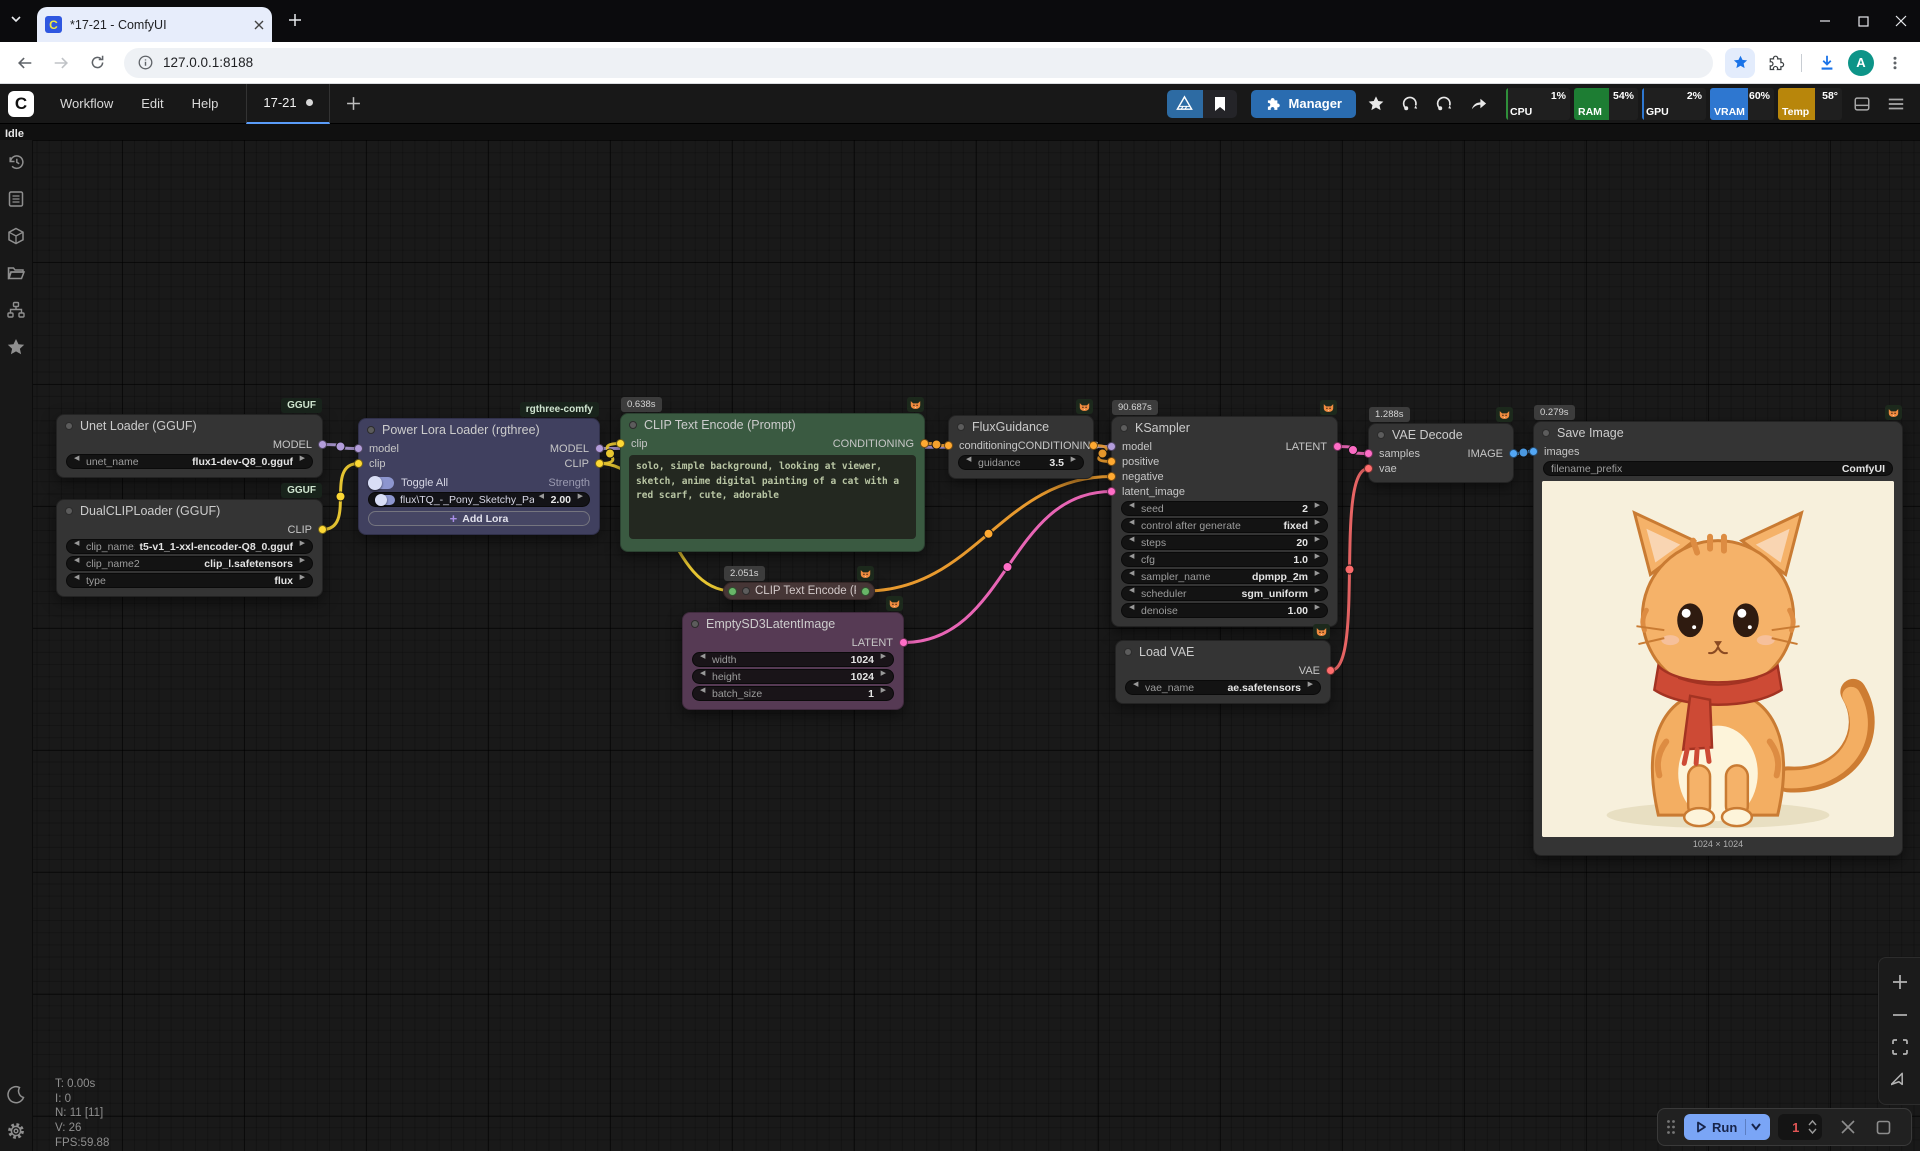  What do you see at coordinates (1727, 1127) in the screenshot?
I see `run-button: Run` at bounding box center [1727, 1127].